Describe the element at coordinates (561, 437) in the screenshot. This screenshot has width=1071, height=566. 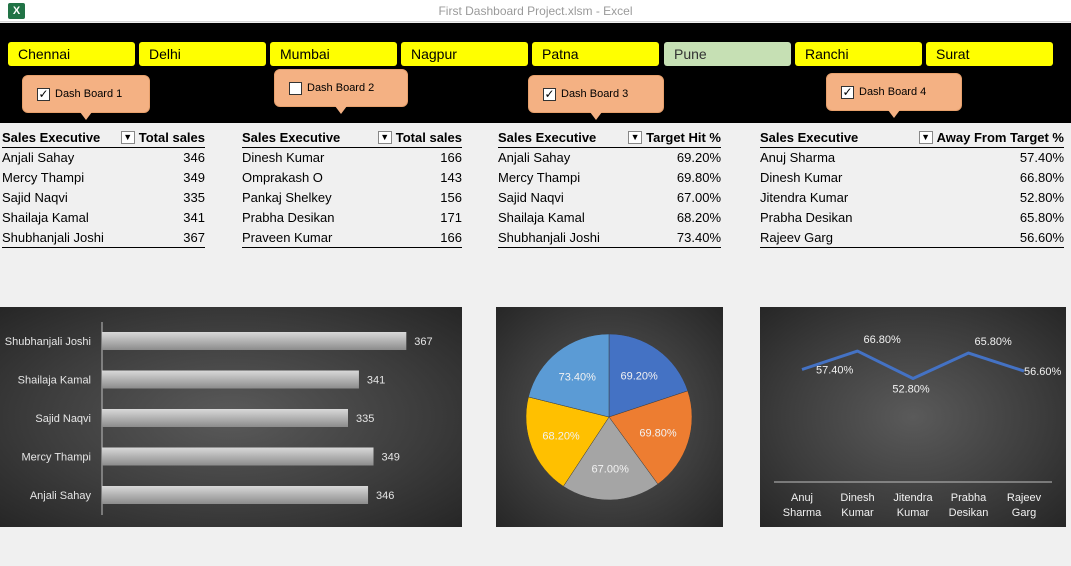
I see `pie-data-label: 68.20%` at that location.